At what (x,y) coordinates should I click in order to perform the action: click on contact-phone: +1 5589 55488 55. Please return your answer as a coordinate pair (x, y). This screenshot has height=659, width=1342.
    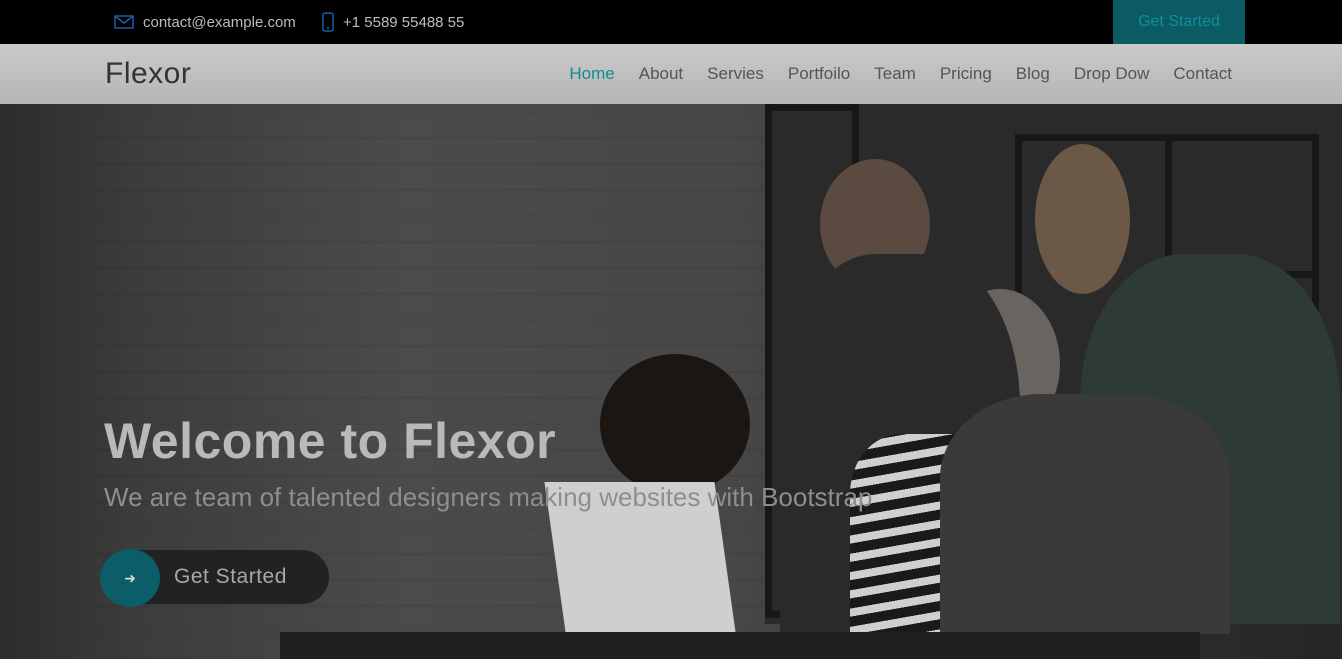
    Looking at the image, I should click on (393, 22).